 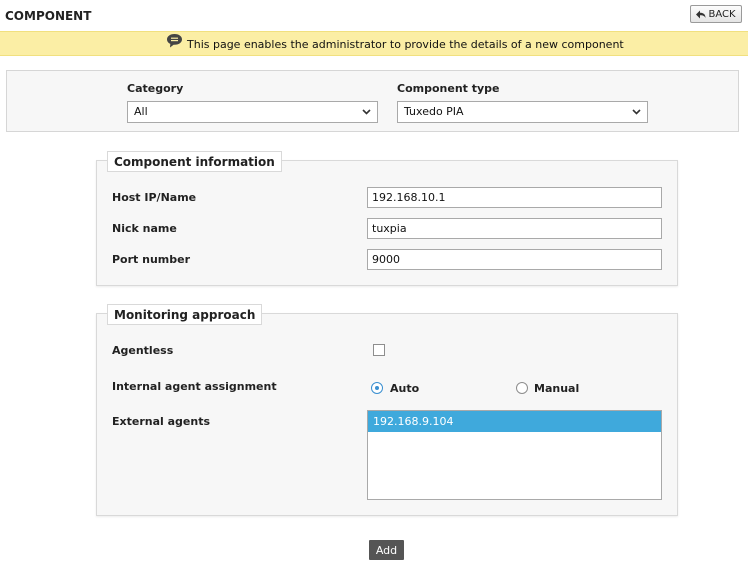 I want to click on manual-radio-label: Manual, so click(x=556, y=388).